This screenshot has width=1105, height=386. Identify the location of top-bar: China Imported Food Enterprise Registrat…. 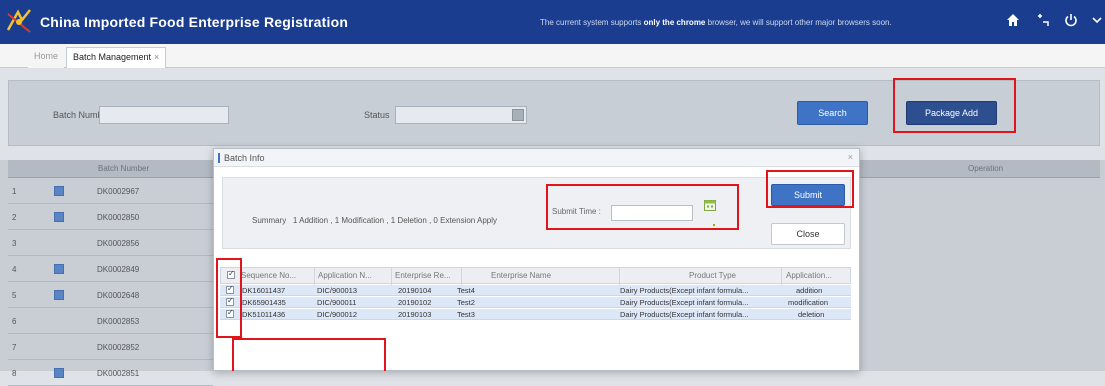
(552, 22).